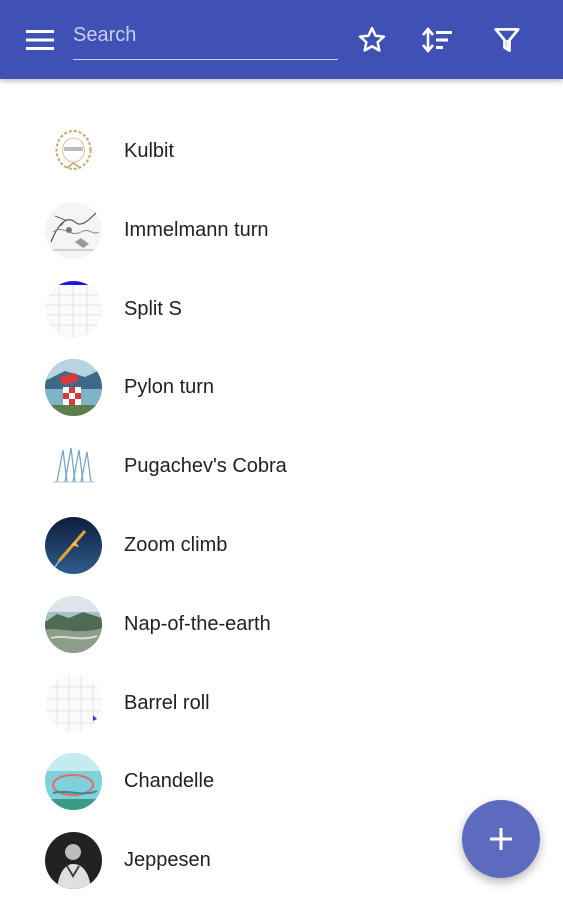 The image size is (563, 900). What do you see at coordinates (153, 308) in the screenshot?
I see `list-item-label: Split S` at bounding box center [153, 308].